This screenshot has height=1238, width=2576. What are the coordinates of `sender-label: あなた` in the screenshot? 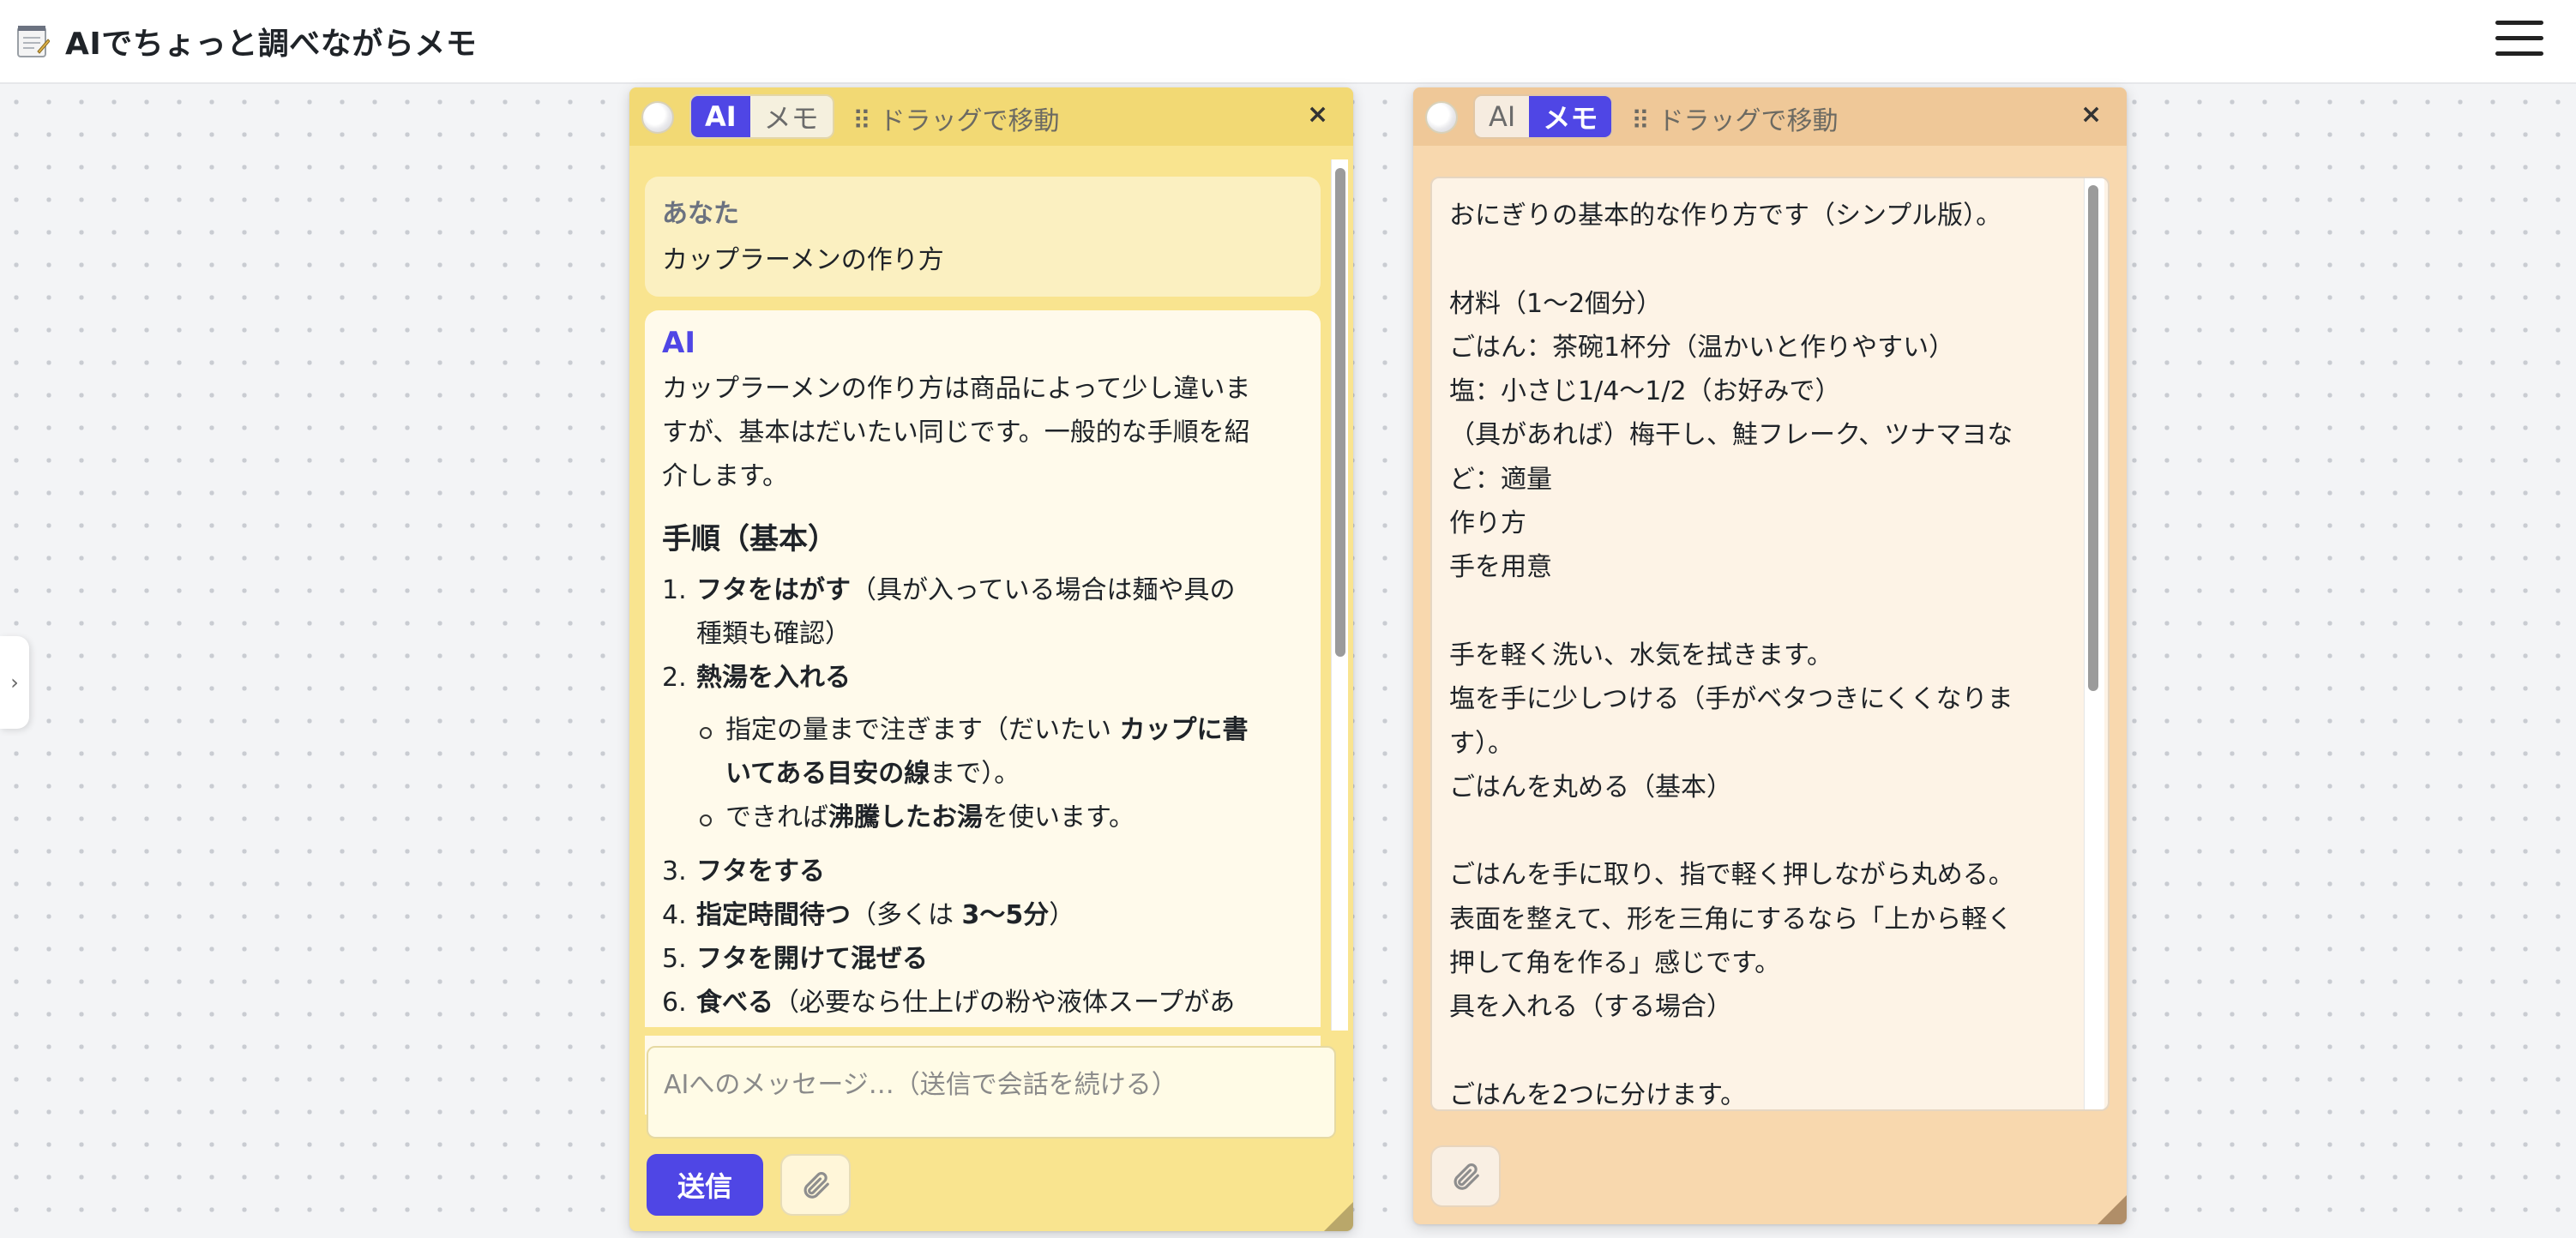 It's located at (700, 214).